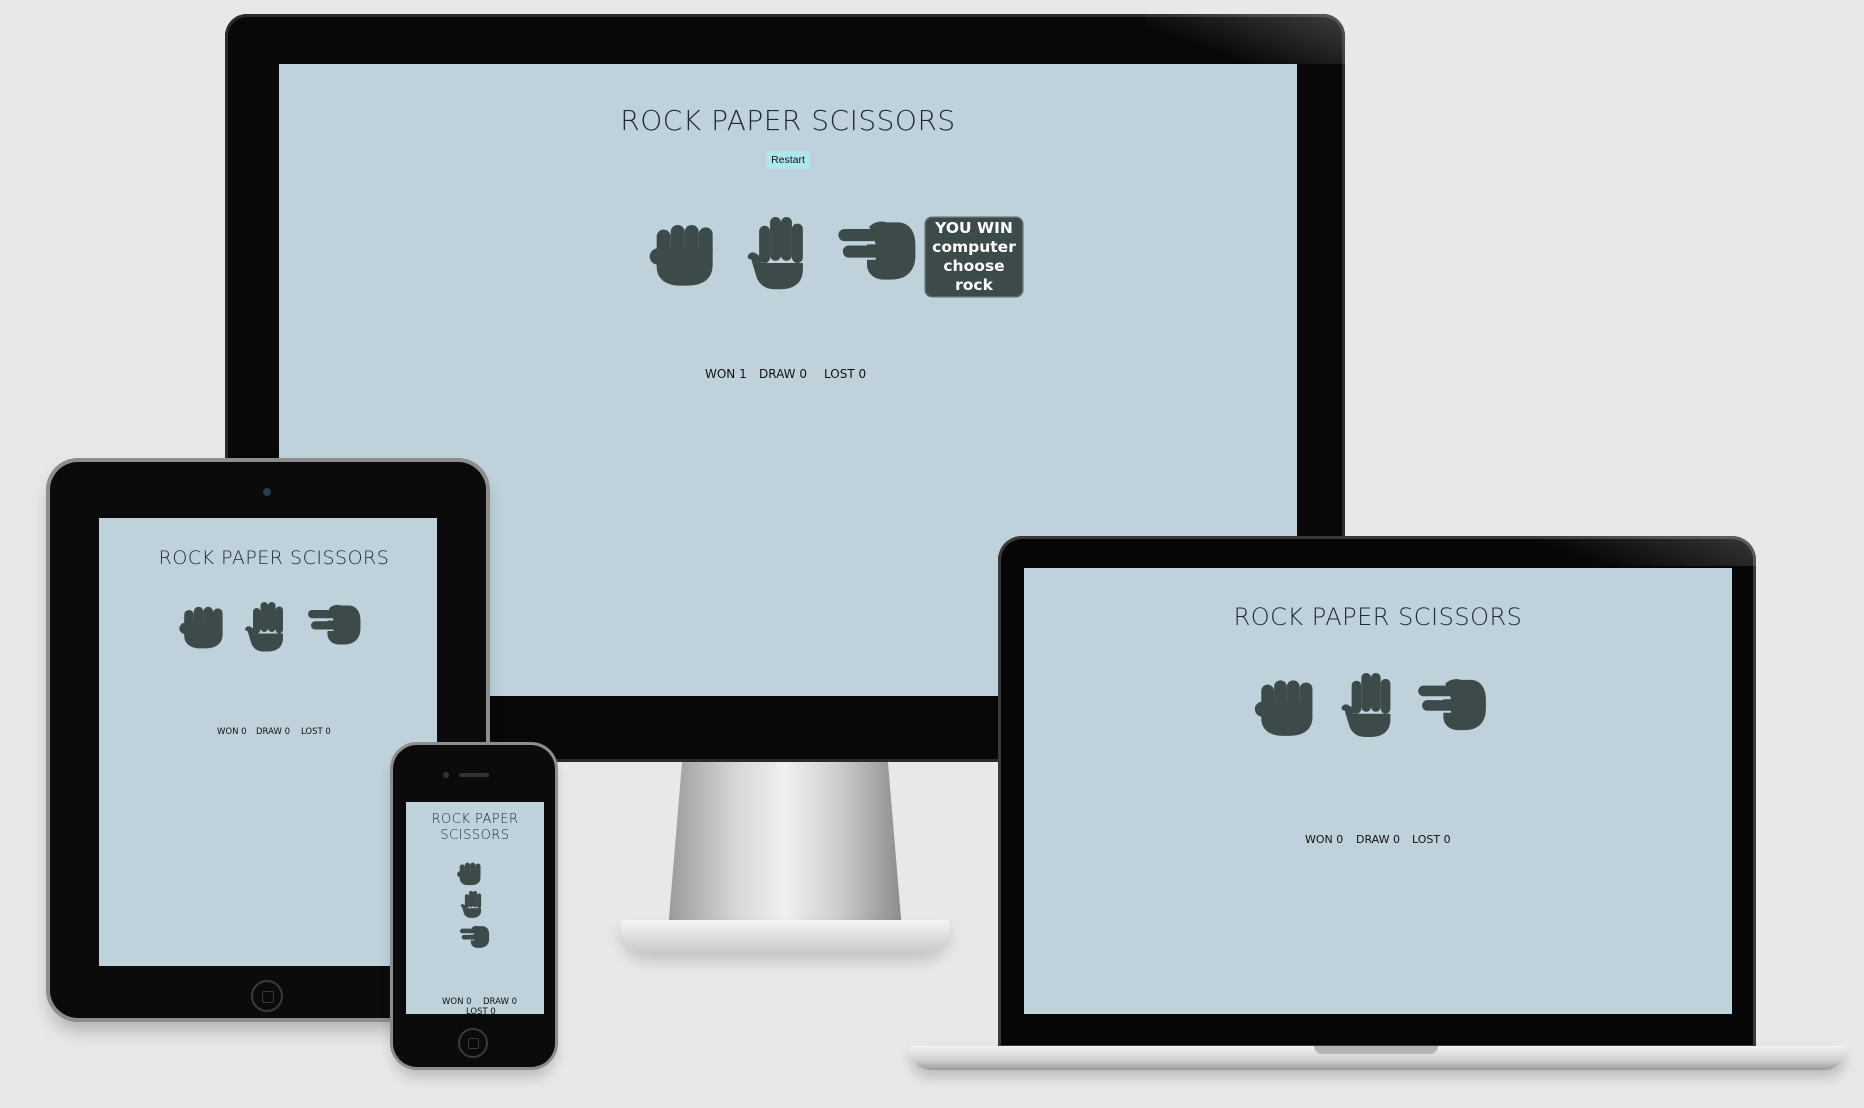 Image resolution: width=1864 pixels, height=1108 pixels. I want to click on laptop-score-draw: DRAW 0, so click(1378, 839).